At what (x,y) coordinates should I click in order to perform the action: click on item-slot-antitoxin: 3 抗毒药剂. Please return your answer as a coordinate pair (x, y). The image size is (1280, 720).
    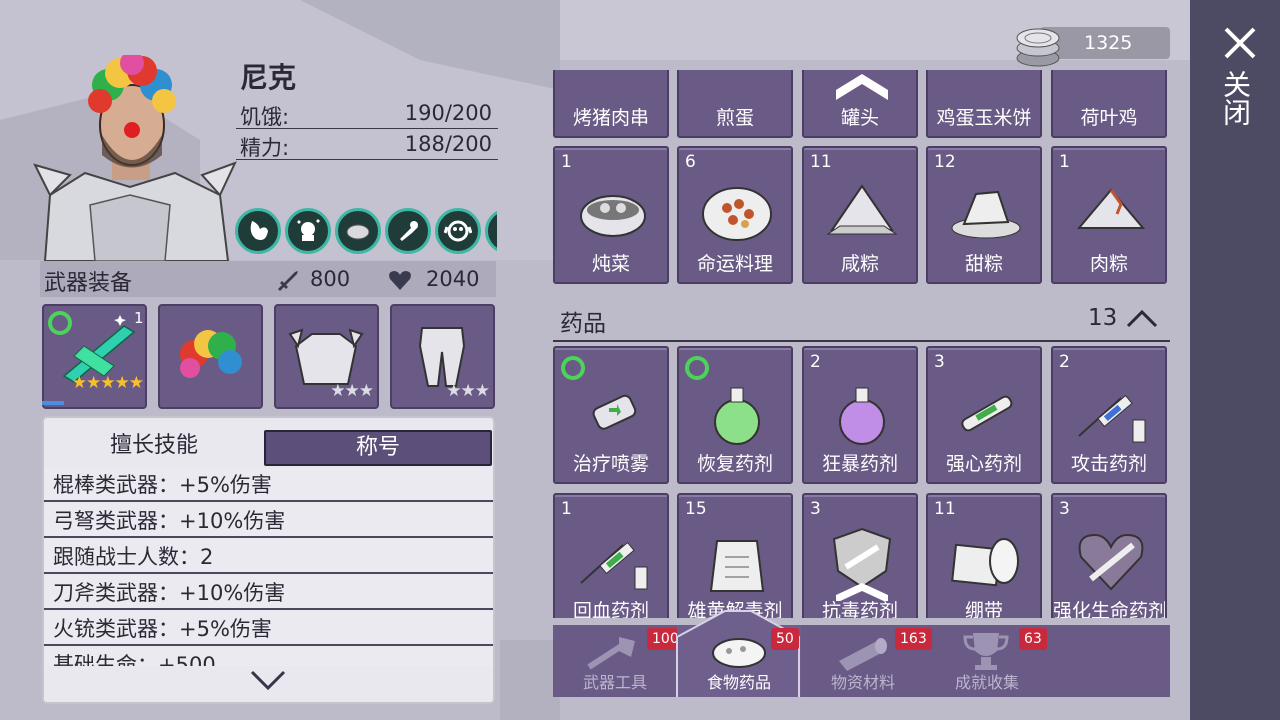
    Looking at the image, I should click on (860, 555).